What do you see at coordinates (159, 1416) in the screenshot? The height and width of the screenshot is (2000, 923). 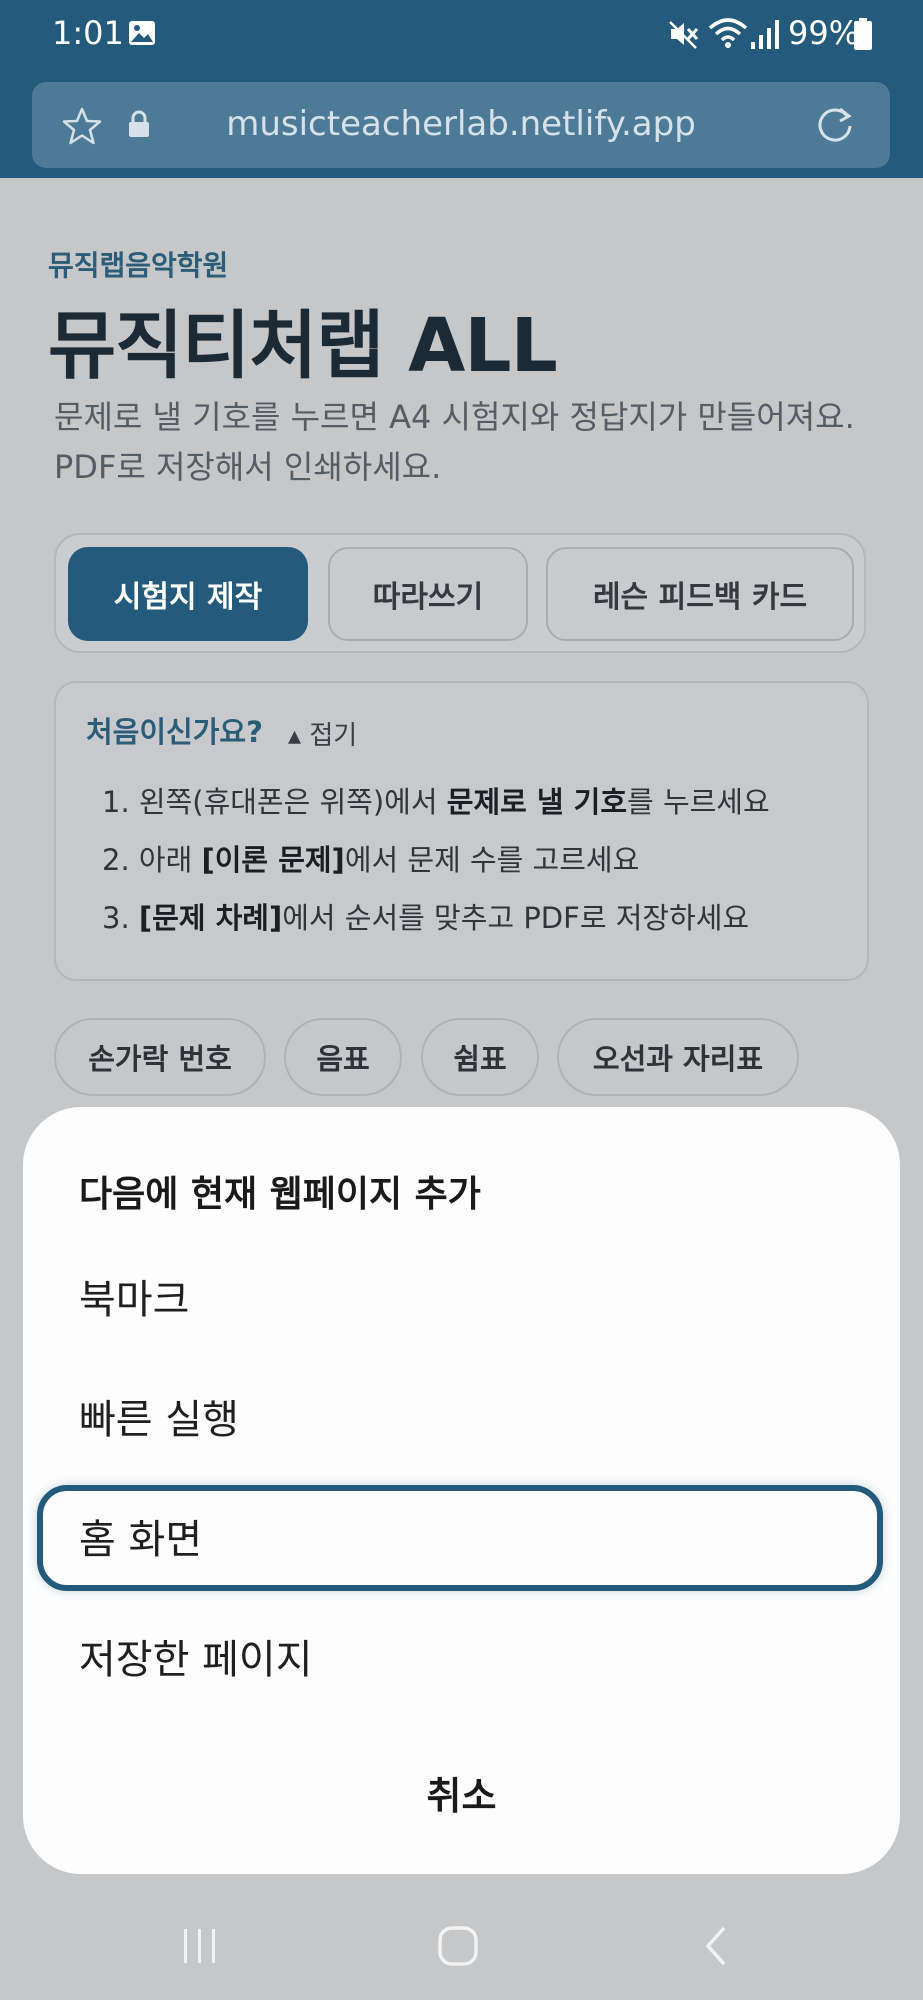 I see `menu-item-quick-access: 빠른 실행` at bounding box center [159, 1416].